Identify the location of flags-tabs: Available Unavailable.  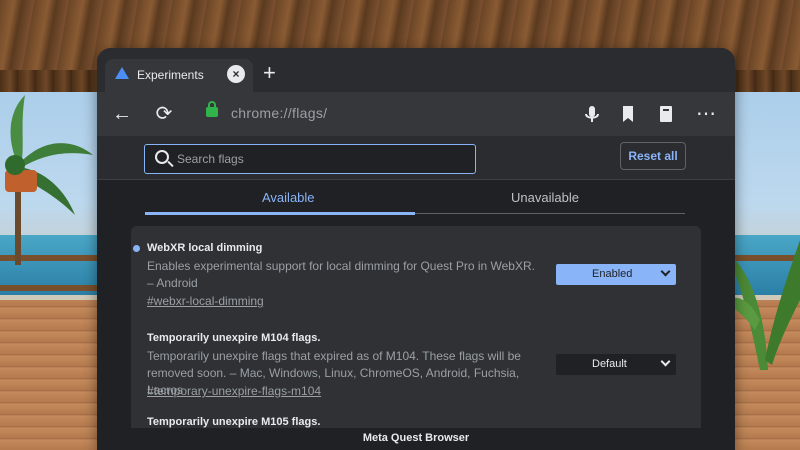
(416, 198).